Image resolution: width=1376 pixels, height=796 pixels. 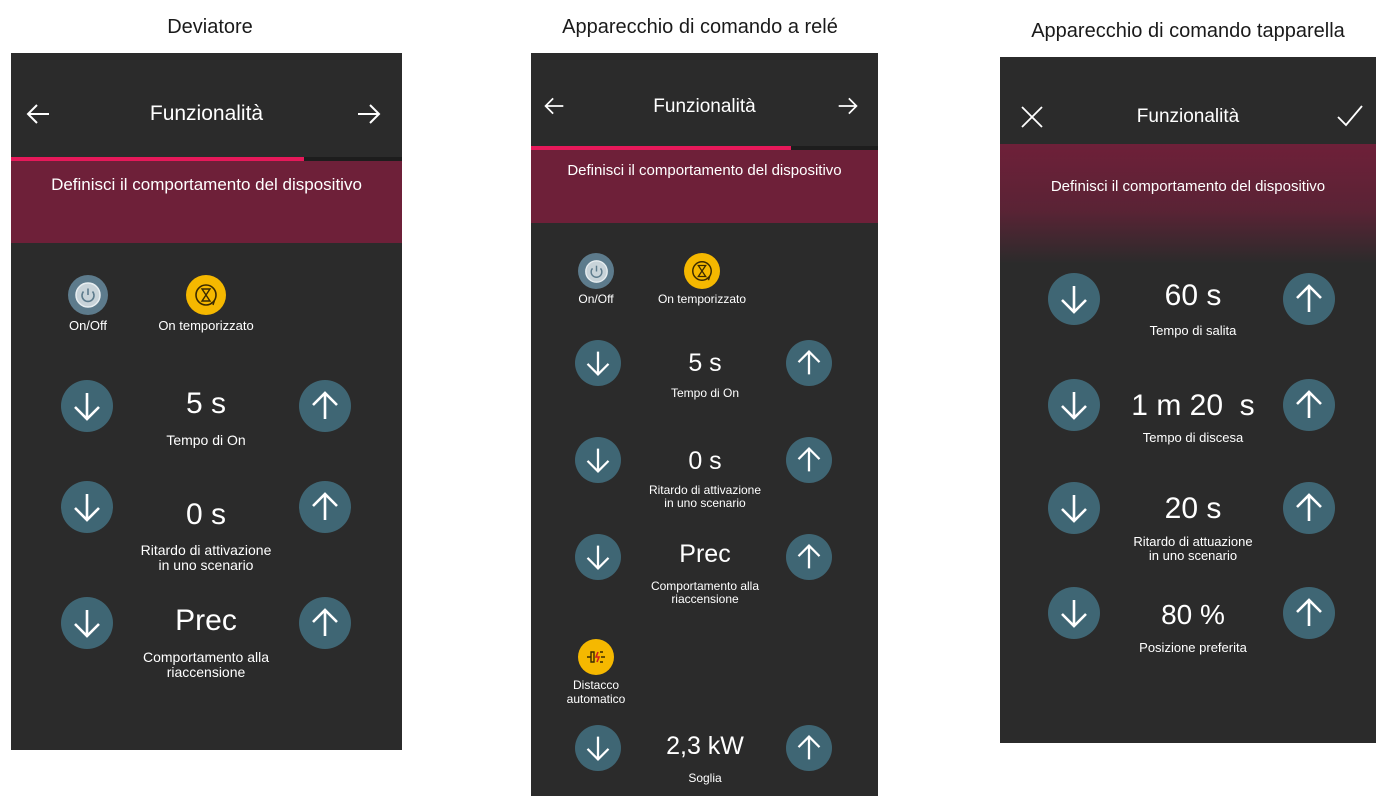 I want to click on value-display: 2,3 kW, so click(x=705, y=746).